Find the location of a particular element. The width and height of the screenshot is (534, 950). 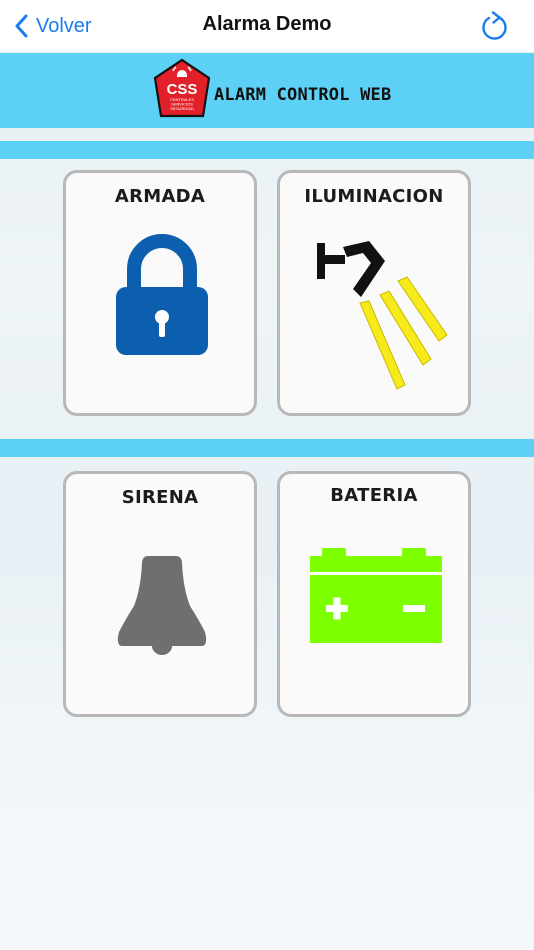

refresh-button is located at coordinates (494, 26).